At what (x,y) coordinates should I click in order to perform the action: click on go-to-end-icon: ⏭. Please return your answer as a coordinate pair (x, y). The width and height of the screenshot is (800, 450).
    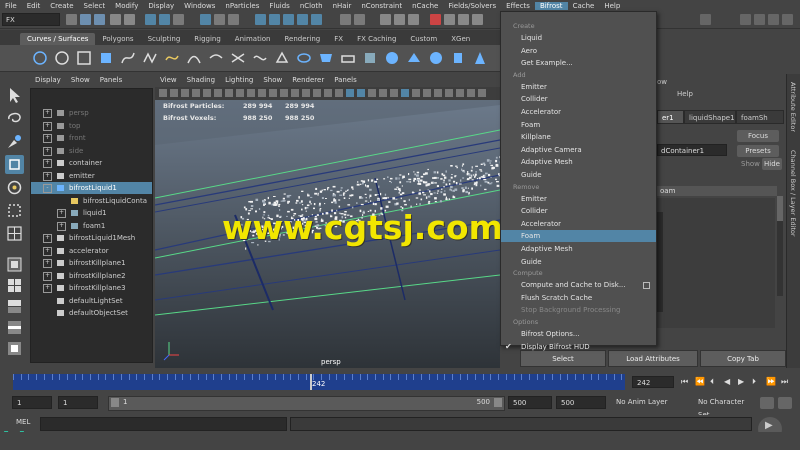
    Looking at the image, I should click on (784, 382).